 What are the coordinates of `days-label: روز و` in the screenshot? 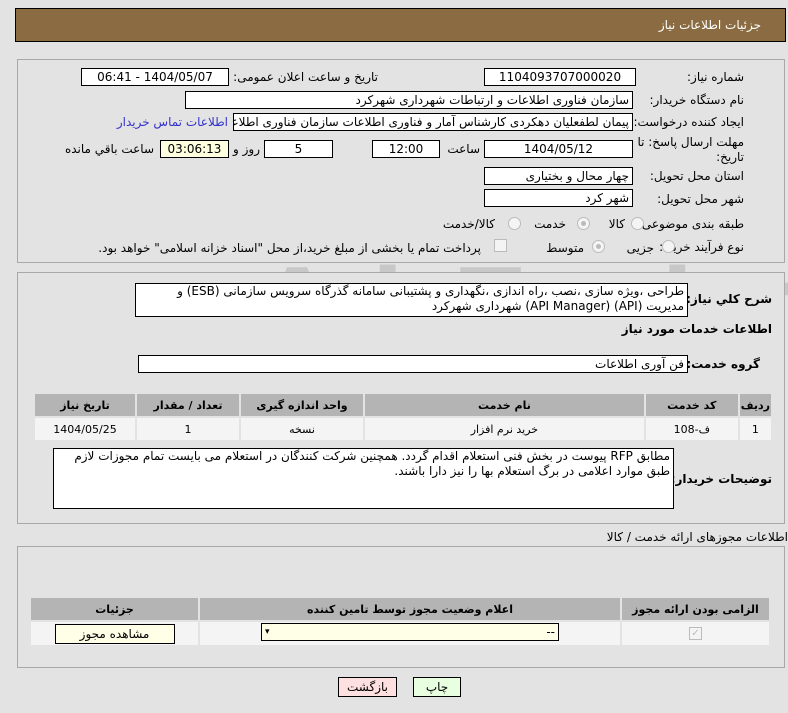 It's located at (246, 149).